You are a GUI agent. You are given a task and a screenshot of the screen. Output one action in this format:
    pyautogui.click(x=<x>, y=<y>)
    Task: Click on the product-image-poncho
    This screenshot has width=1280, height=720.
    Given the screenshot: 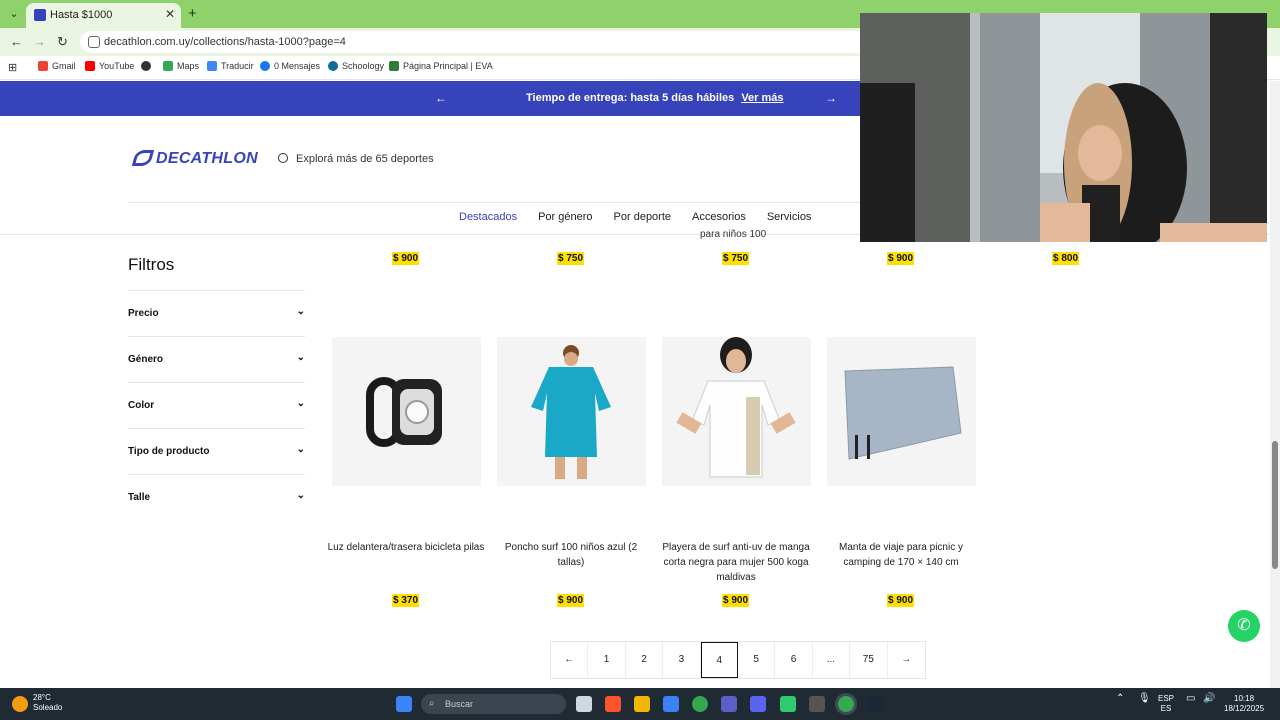 What is the action you would take?
    pyautogui.click(x=571, y=411)
    